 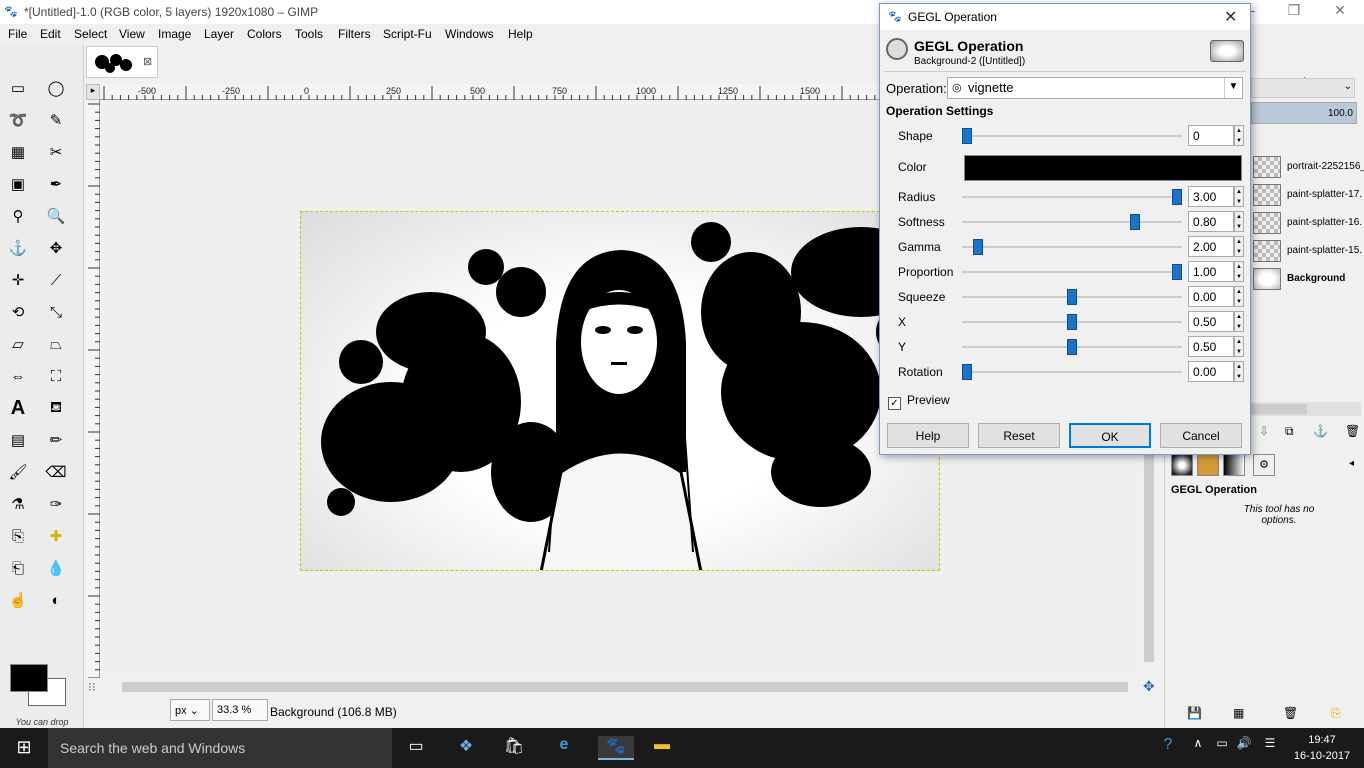 What do you see at coordinates (93, 389) in the screenshot?
I see `vertical-ruler` at bounding box center [93, 389].